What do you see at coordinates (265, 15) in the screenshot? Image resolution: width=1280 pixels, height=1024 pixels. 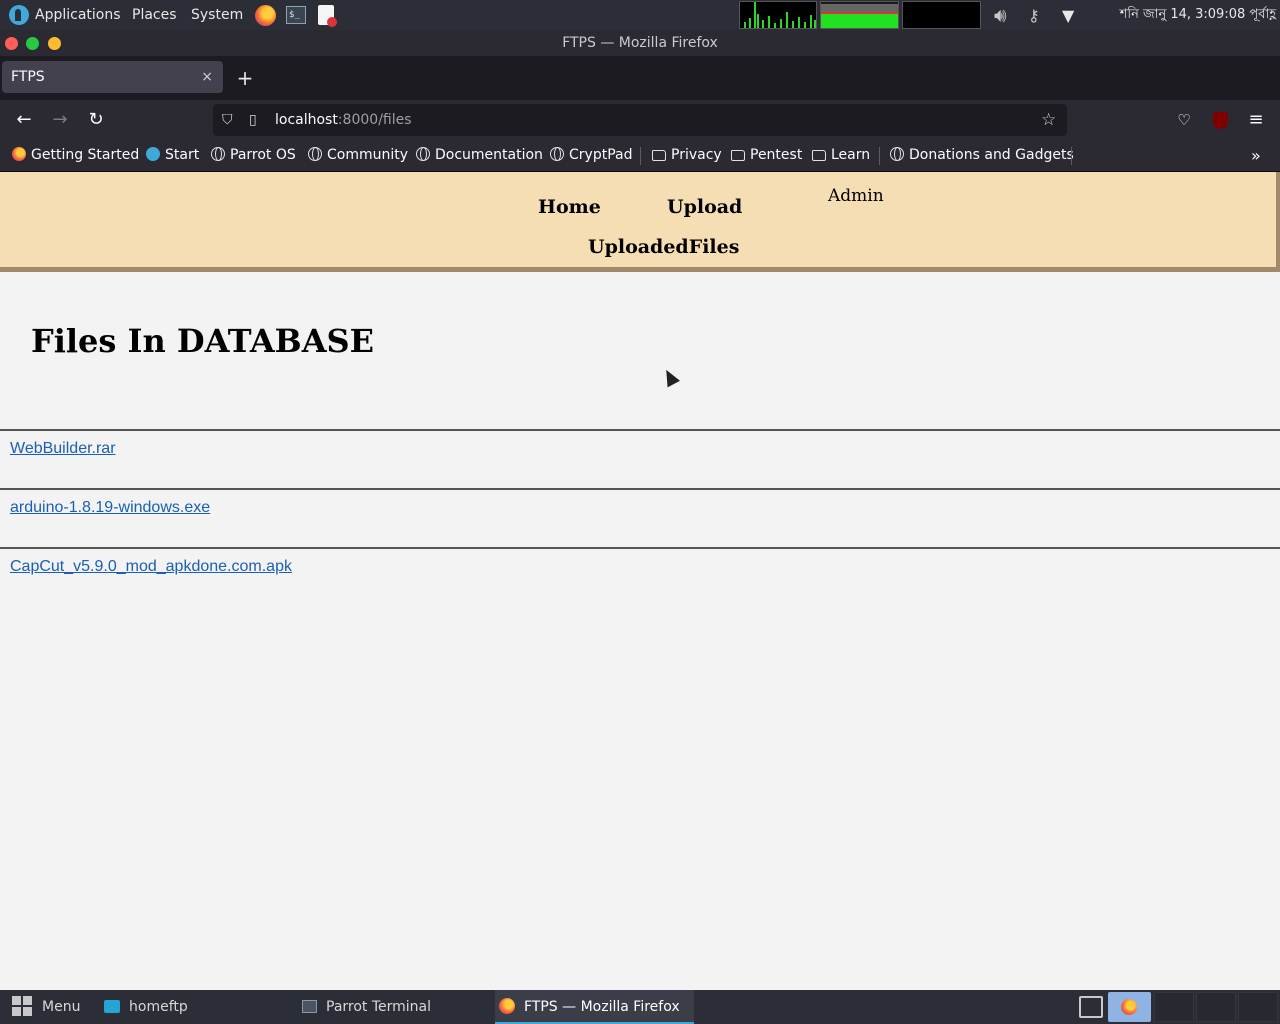 I see `firefox-launcher-icon` at bounding box center [265, 15].